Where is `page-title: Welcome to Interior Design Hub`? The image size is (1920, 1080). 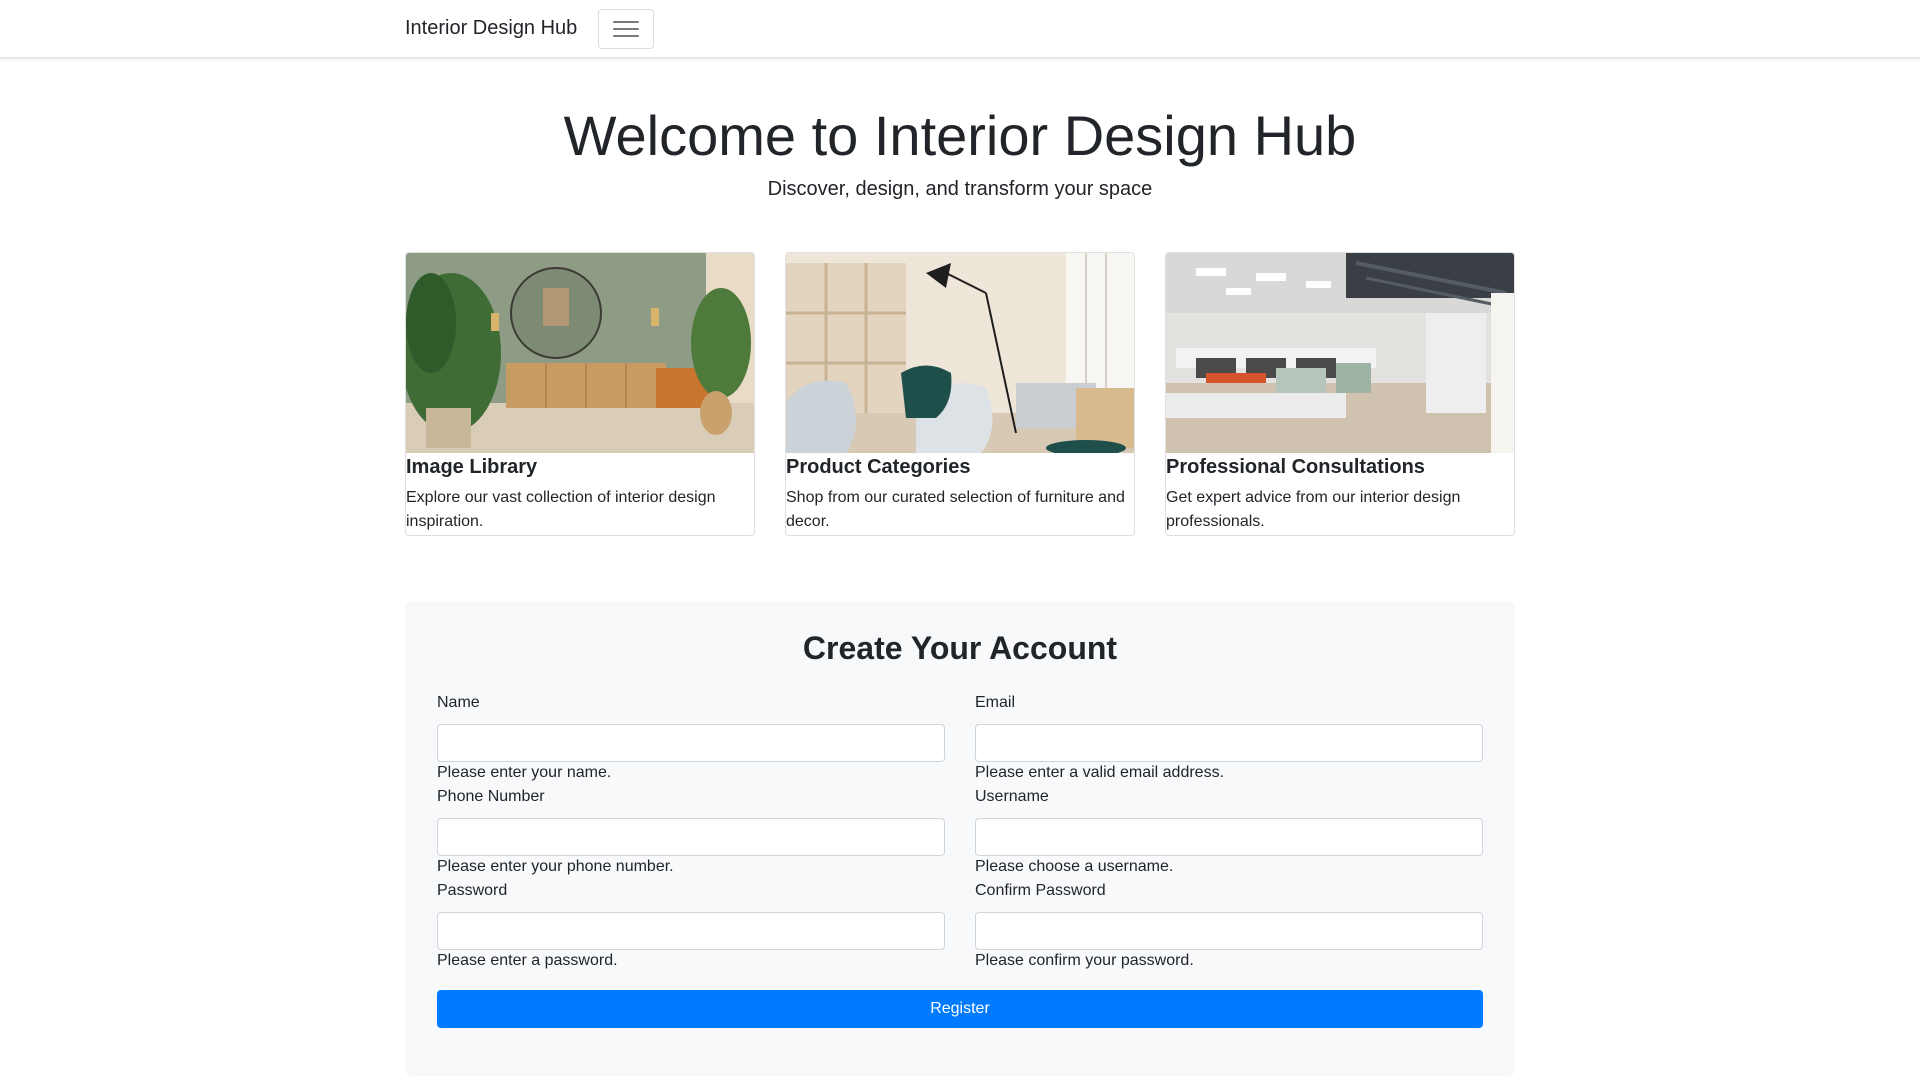
page-title: Welcome to Interior Design Hub is located at coordinates (960, 135).